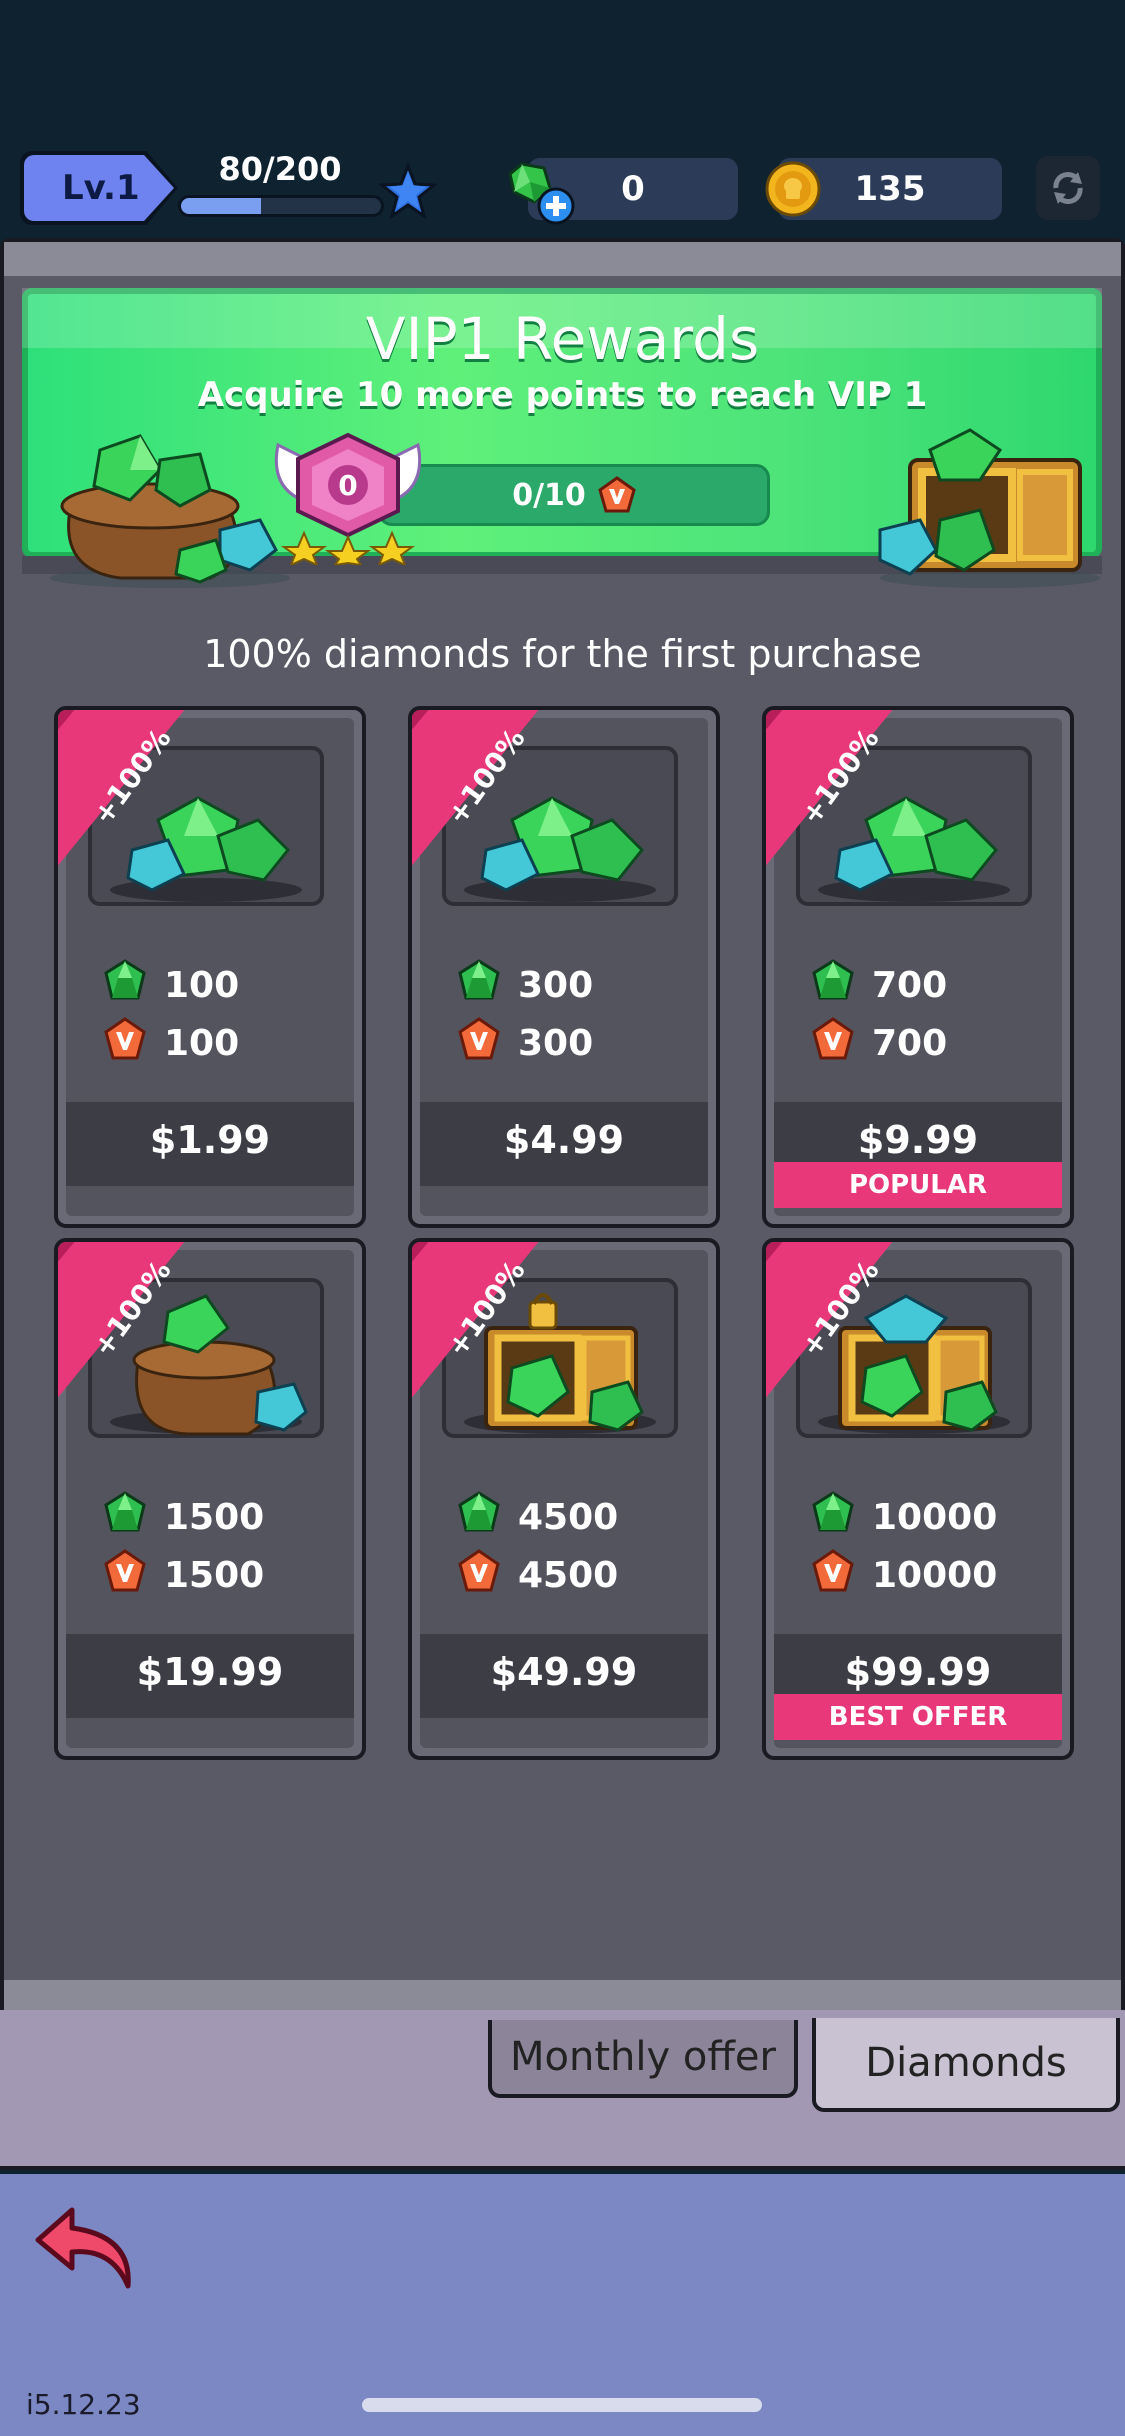 The height and width of the screenshot is (2436, 1125). What do you see at coordinates (564, 1672) in the screenshot?
I see `price-label: $49.99` at bounding box center [564, 1672].